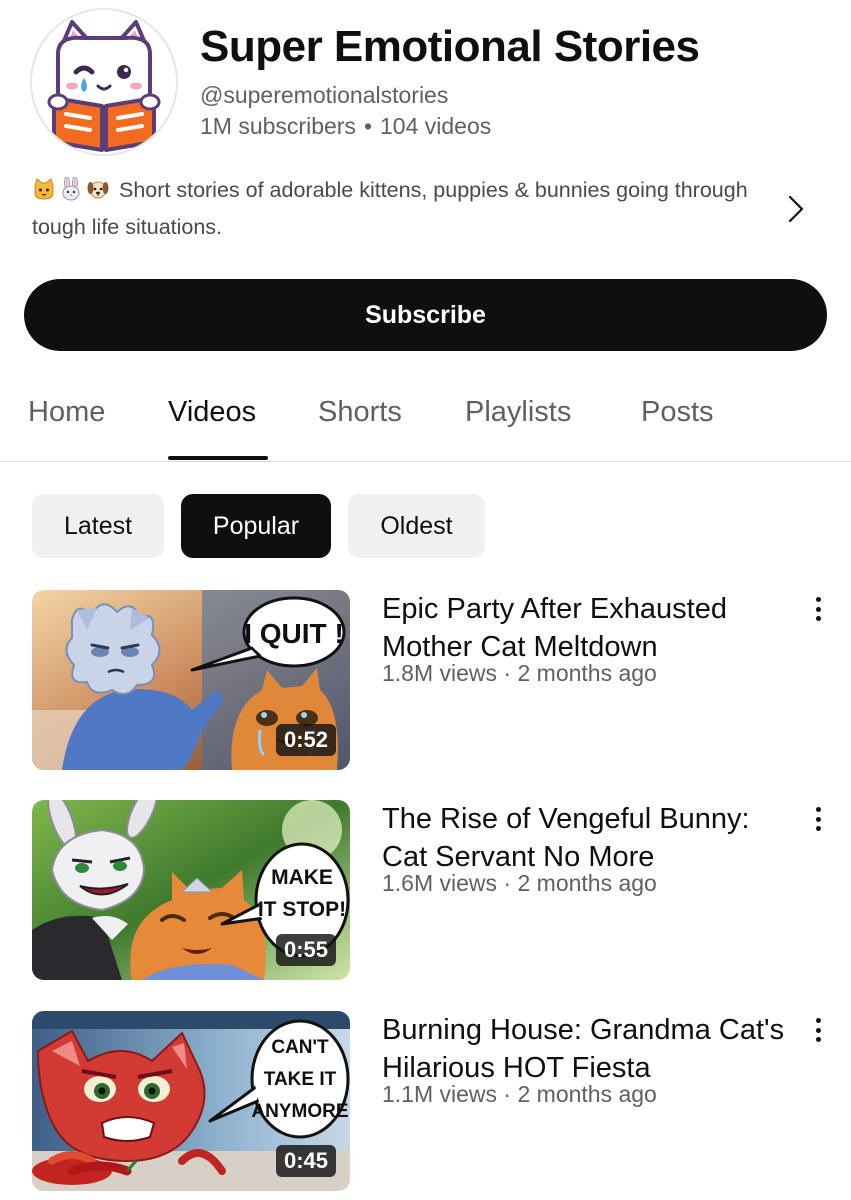 This screenshot has width=851, height=1200. I want to click on chevron-right-icon, so click(796, 209).